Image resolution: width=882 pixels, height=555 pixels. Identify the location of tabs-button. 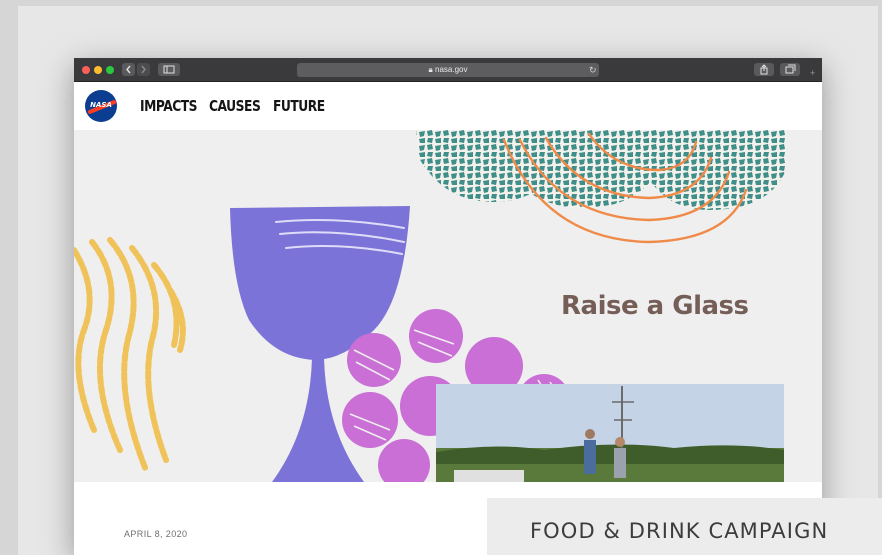
(790, 69).